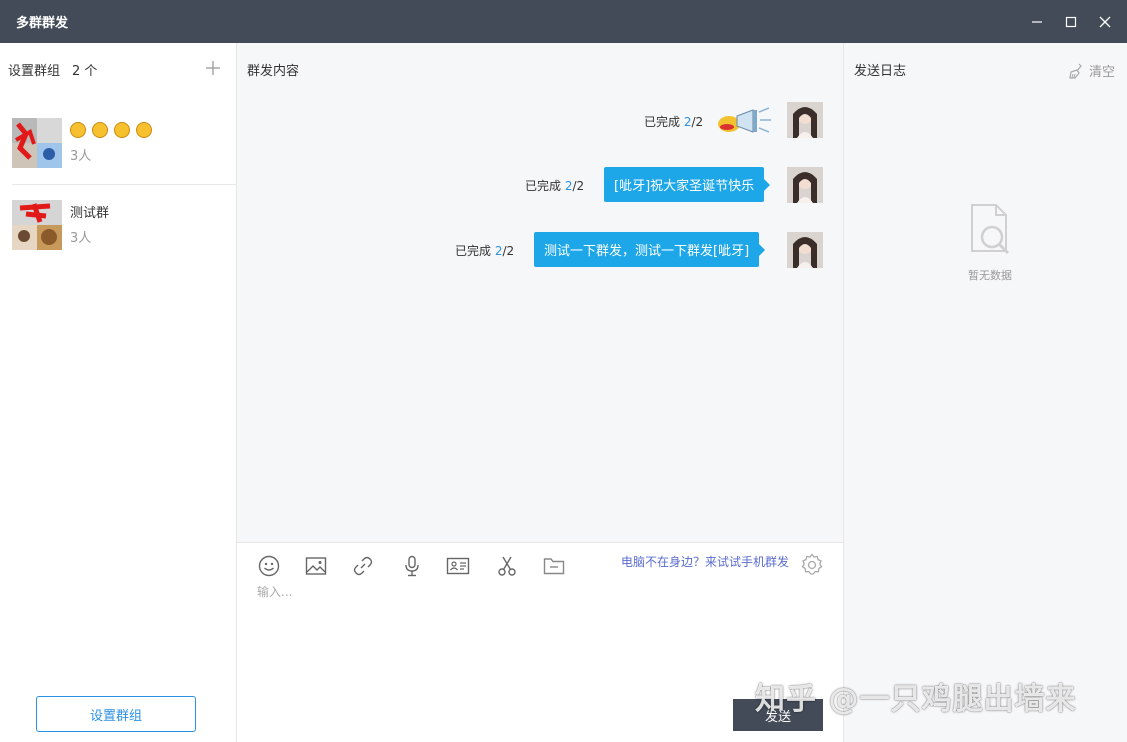  I want to click on empty-state: 暂无数据, so click(990, 242).